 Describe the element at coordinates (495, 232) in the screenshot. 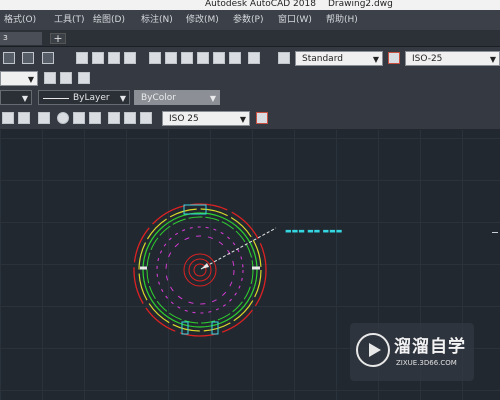

I see `crosshair-fragment` at that location.